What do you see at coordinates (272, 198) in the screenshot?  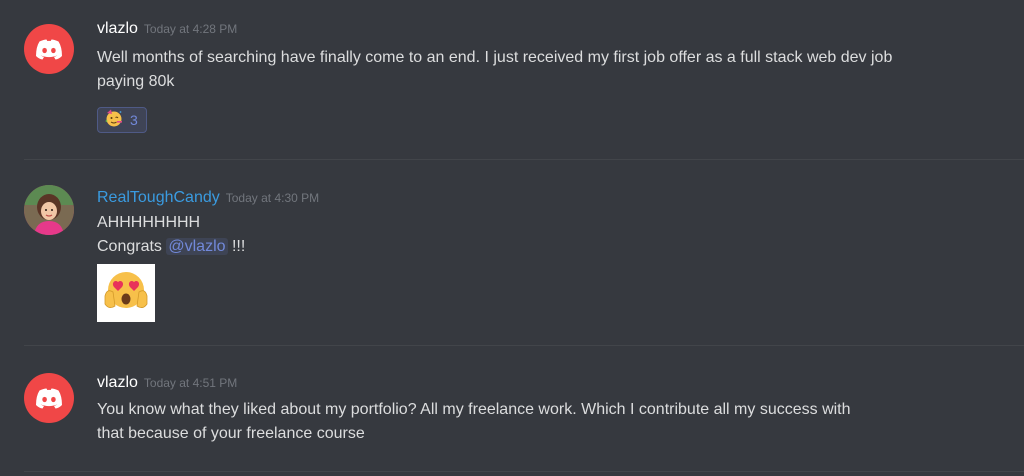 I see `timestamp: Today at 4:30 PM` at bounding box center [272, 198].